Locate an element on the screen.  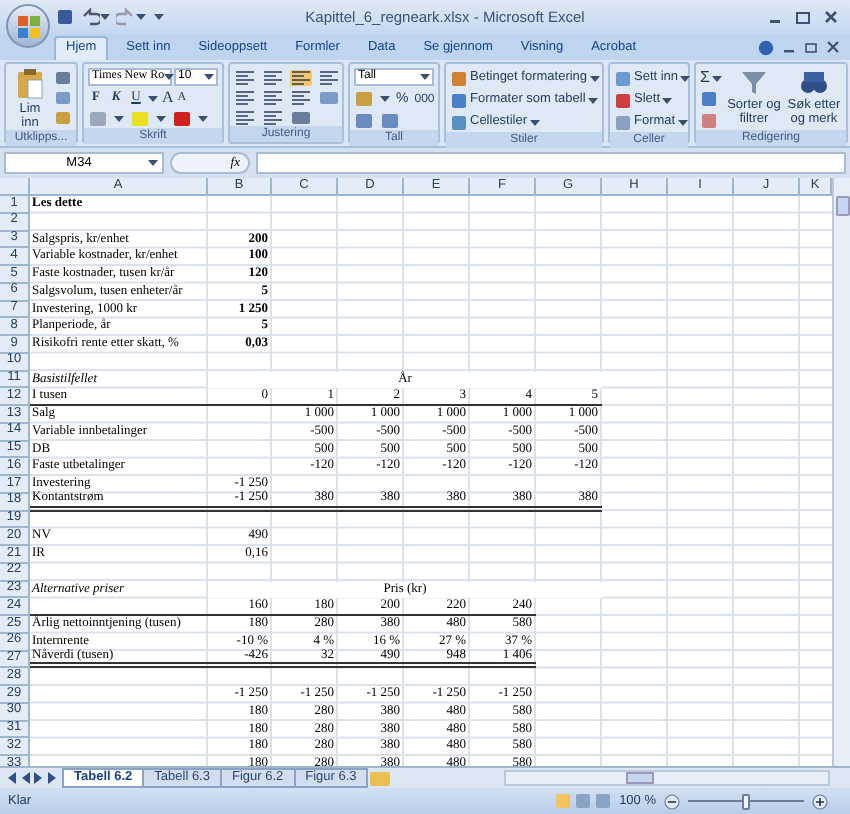
wrap-text-icon is located at coordinates (329, 78).